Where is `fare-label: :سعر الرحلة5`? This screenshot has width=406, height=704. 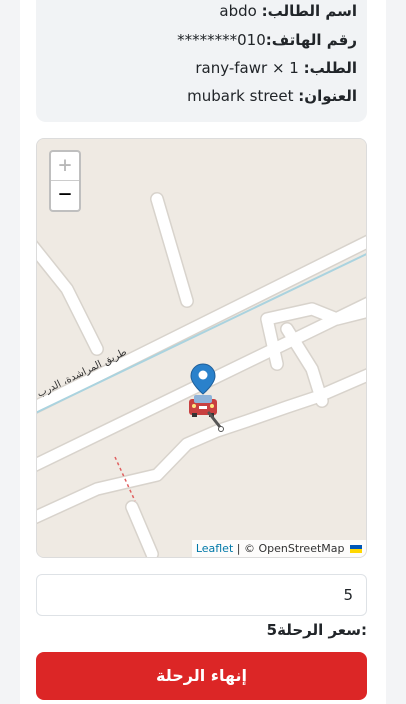
fare-label: :سعر الرحلة5 is located at coordinates (316, 630).